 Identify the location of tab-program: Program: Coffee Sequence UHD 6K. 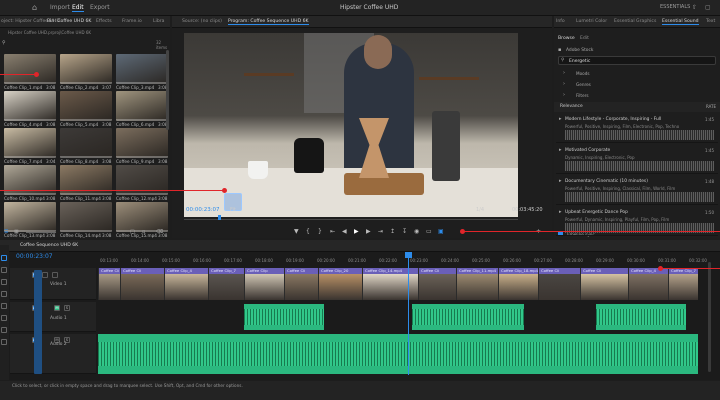
(268, 22).